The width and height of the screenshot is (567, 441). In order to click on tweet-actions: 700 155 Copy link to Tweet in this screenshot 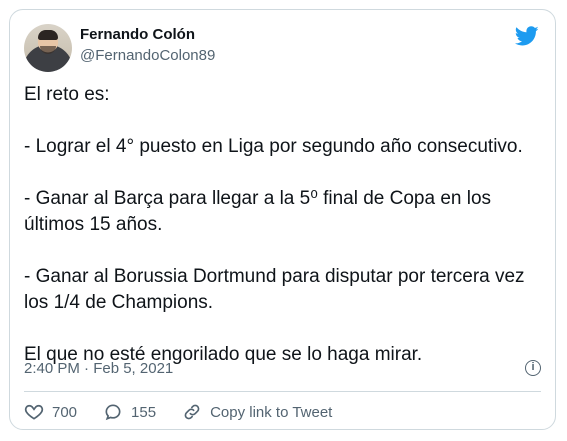, I will do `click(178, 412)`.